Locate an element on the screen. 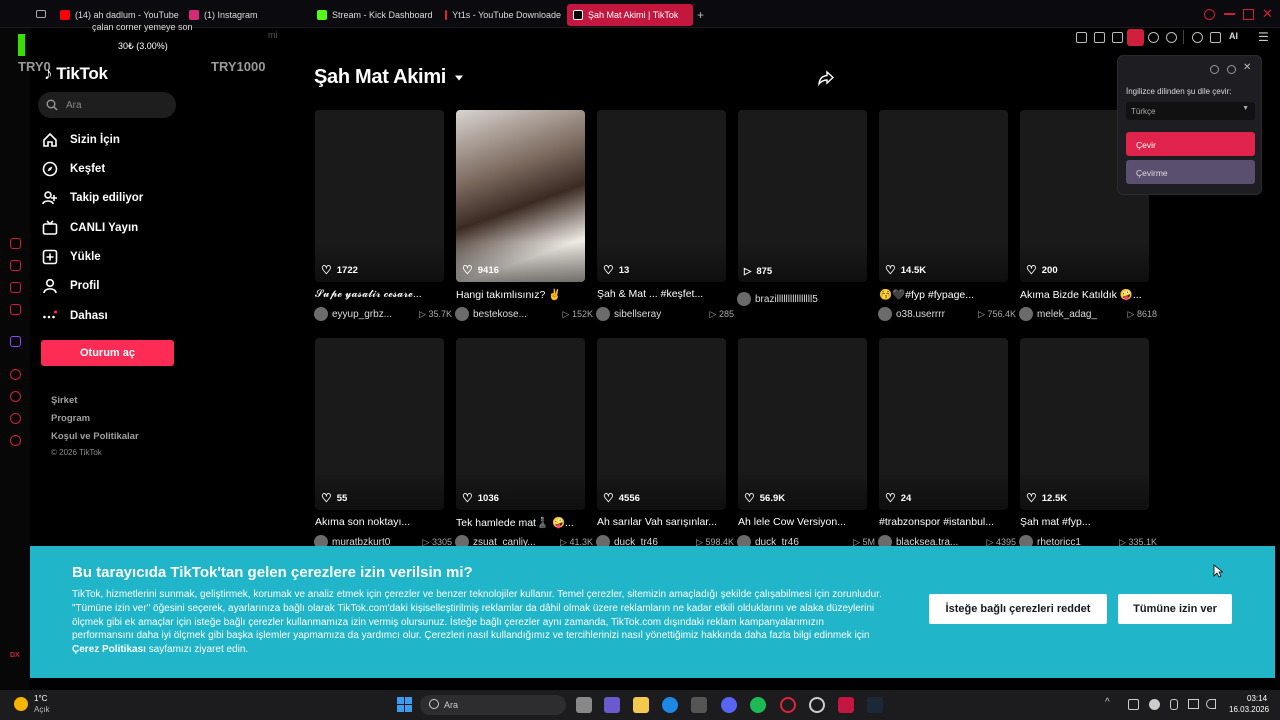 The height and width of the screenshot is (720, 1280). video-card: ♡ 12.5K is located at coordinates (1084, 424).